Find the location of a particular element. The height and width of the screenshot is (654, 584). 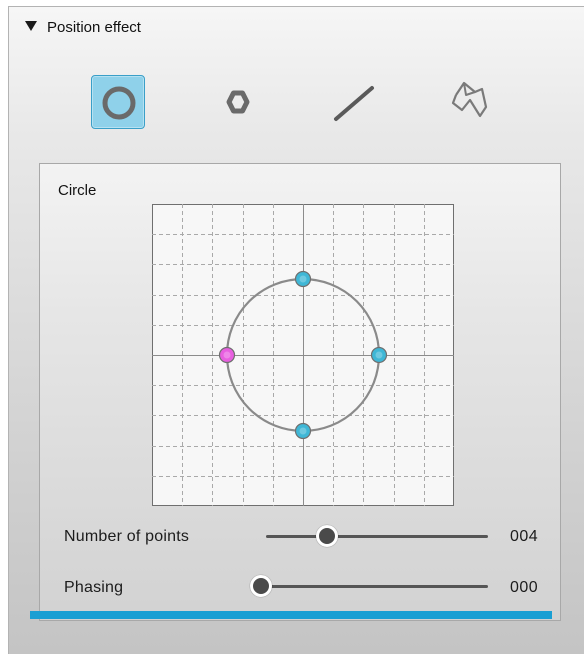

number-of-points-value: 004 is located at coordinates (524, 536).